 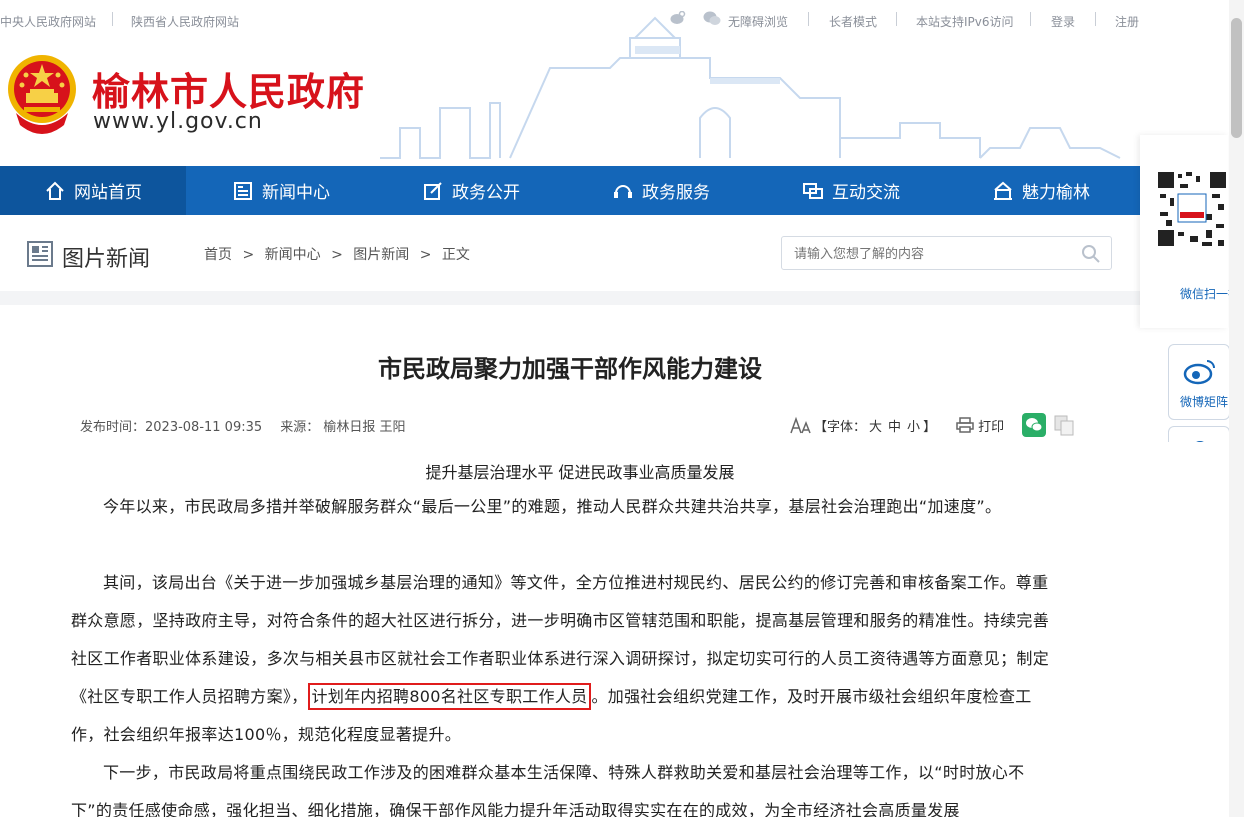 I want to click on register-link: 注册, so click(x=1127, y=21).